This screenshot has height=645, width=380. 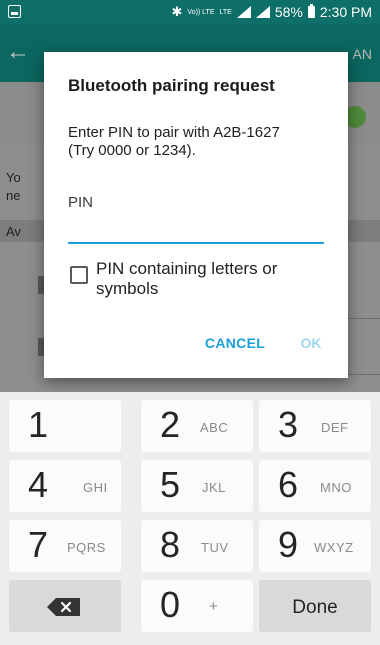 What do you see at coordinates (288, 544) in the screenshot?
I see `key-number: 9` at bounding box center [288, 544].